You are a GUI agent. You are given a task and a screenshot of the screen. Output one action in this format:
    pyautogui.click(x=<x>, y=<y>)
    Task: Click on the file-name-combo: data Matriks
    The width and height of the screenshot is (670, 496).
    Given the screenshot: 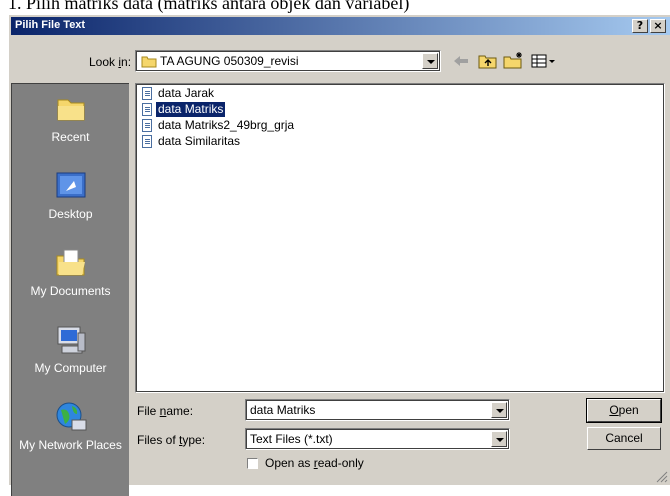 What is the action you would take?
    pyautogui.click(x=377, y=410)
    